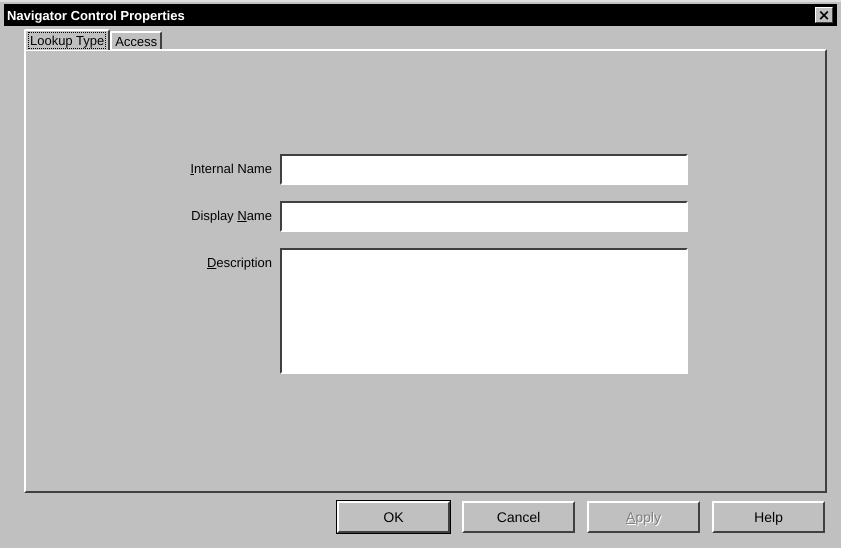 The width and height of the screenshot is (841, 548). What do you see at coordinates (484, 311) in the screenshot?
I see `description-field` at bounding box center [484, 311].